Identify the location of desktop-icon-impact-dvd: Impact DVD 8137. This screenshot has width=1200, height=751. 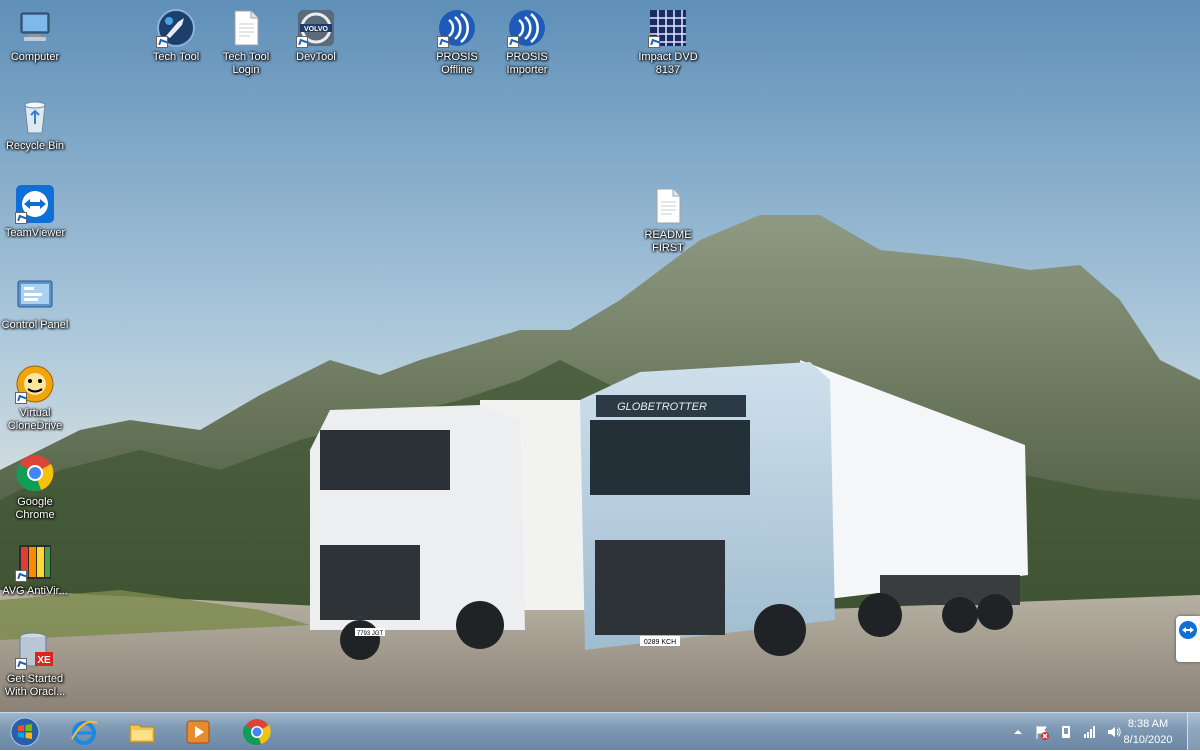
(668, 42).